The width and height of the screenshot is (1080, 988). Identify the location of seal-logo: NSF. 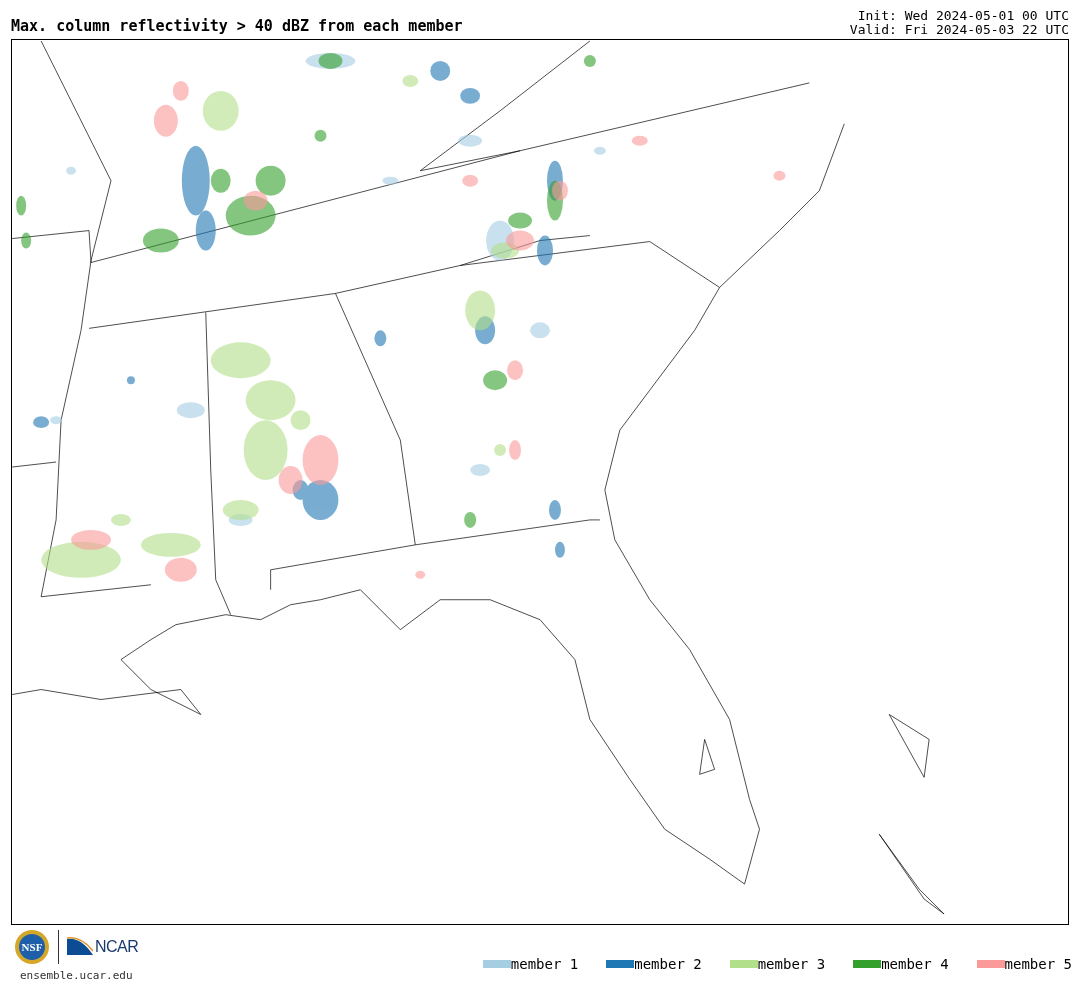
(32, 947).